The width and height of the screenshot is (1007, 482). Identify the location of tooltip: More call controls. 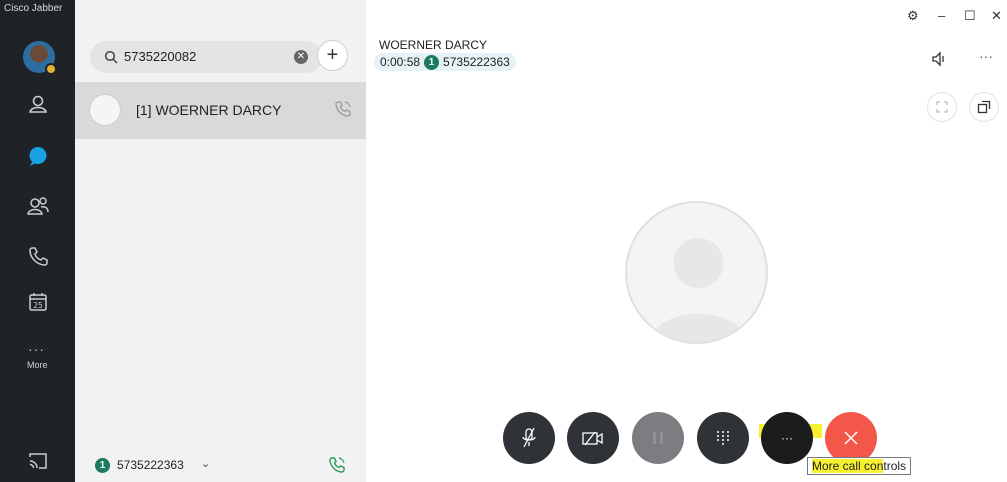
(859, 466).